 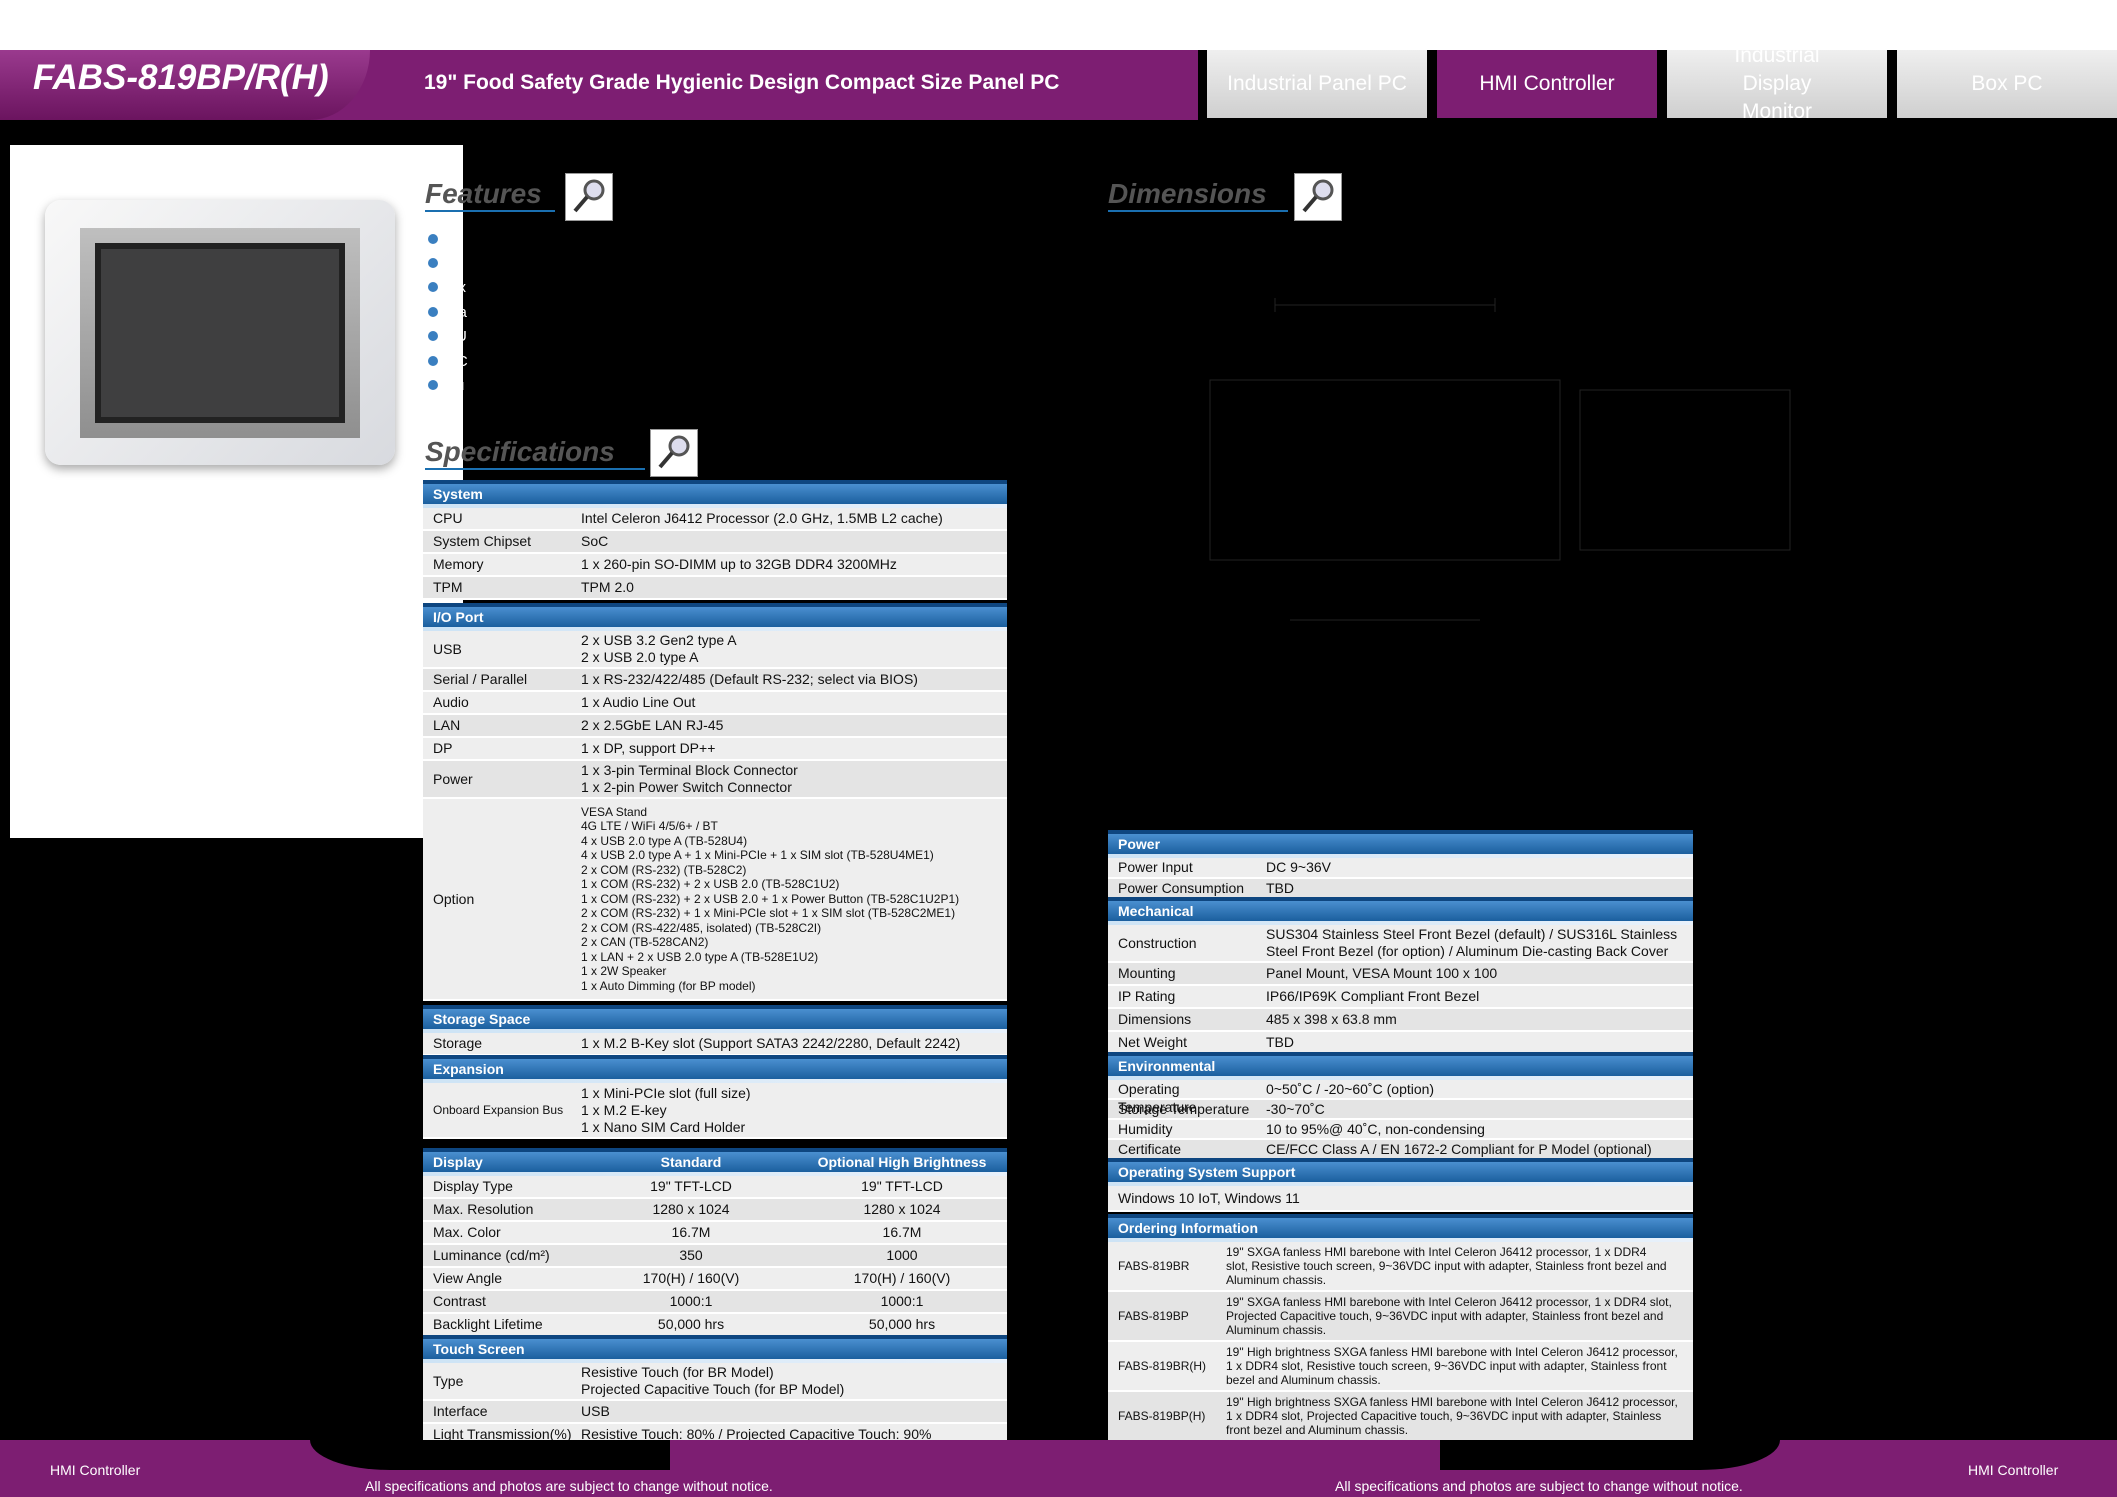 I want to click on section-header: Environmental, so click(x=1400, y=1064).